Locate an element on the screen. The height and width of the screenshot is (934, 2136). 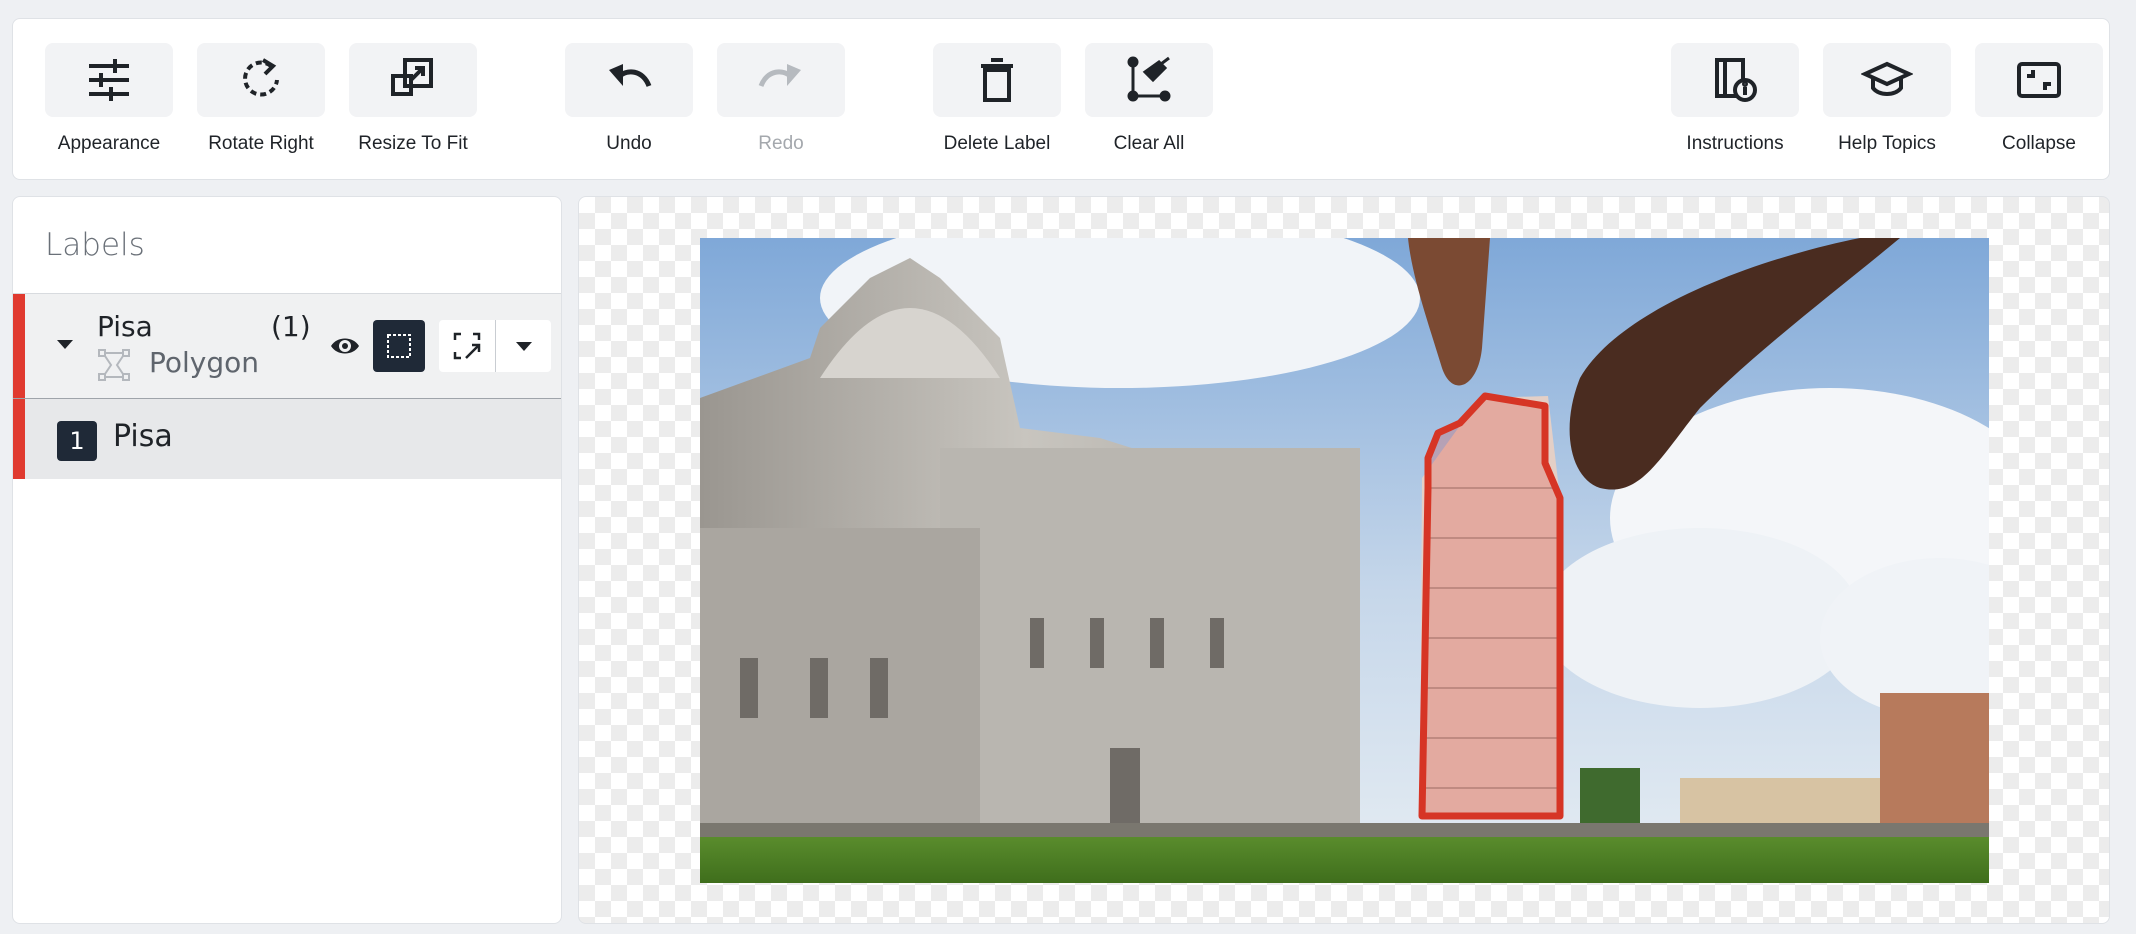
visibility-toggle is located at coordinates (345, 346).